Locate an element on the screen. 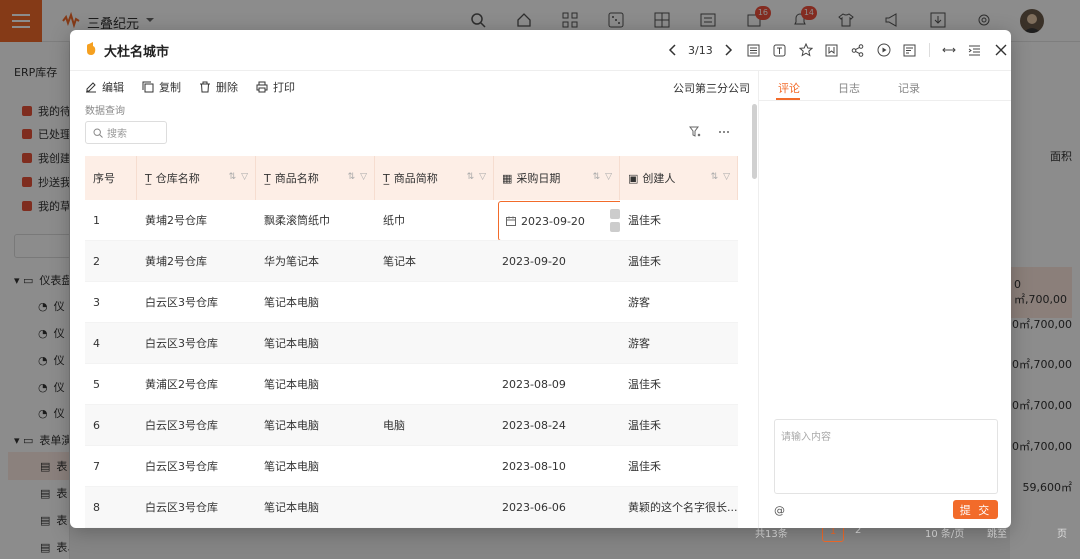 Image resolution: width=1080 pixels, height=559 pixels. bookmark-icon is located at coordinates (832, 50).